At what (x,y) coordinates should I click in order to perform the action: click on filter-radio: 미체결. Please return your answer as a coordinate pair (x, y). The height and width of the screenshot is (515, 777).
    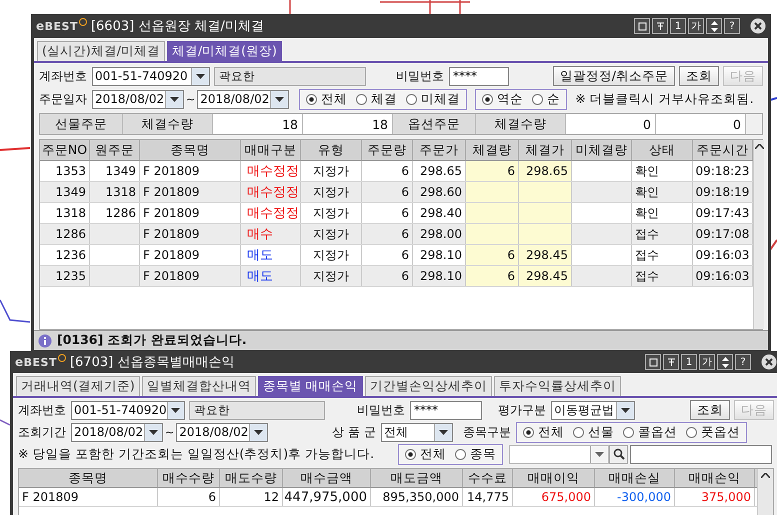
    Looking at the image, I should click on (433, 99).